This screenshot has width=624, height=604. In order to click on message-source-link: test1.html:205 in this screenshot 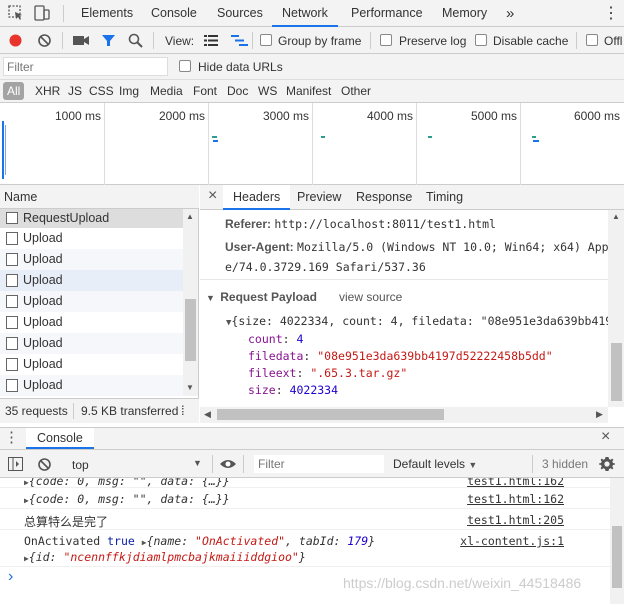, I will do `click(515, 520)`.